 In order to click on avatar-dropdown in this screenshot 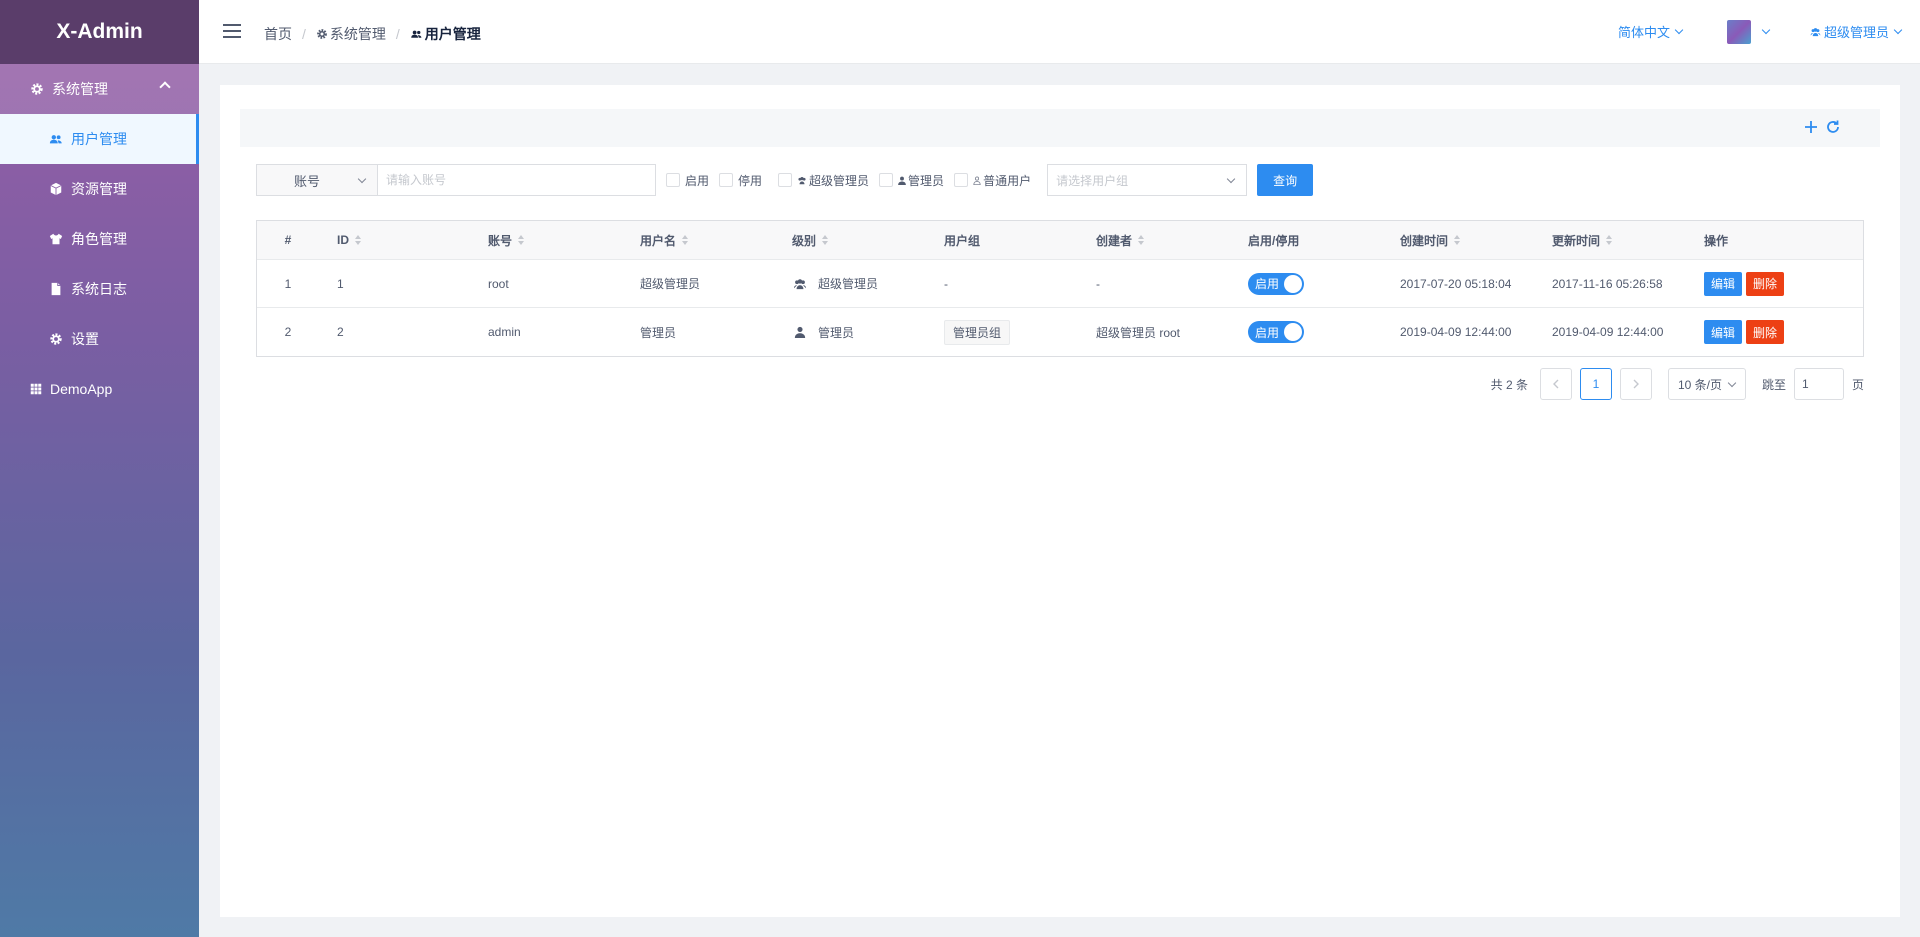, I will do `click(1749, 32)`.